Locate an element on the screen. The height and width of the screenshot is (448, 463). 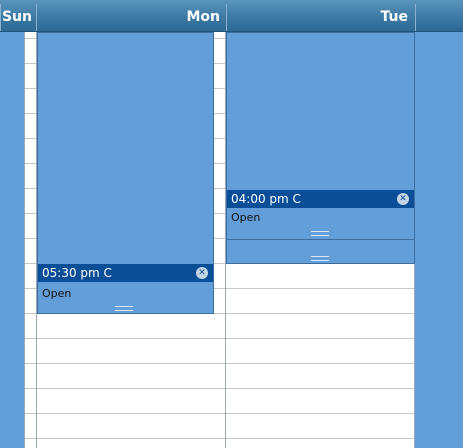
calendar-header: Sun Mon Tue is located at coordinates (231, 16).